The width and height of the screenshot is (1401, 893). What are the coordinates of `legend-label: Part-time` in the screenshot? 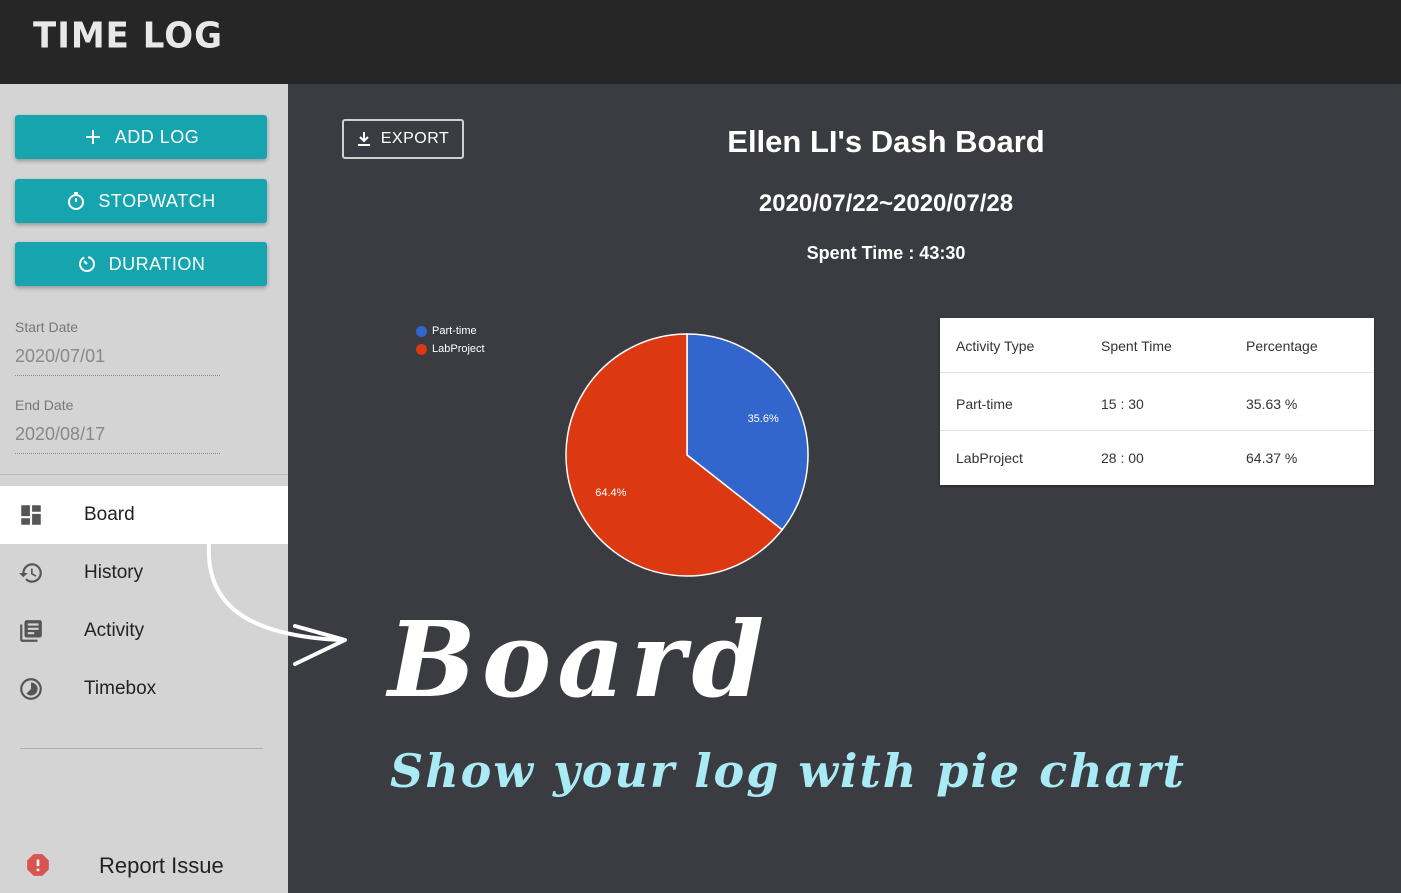 It's located at (454, 331).